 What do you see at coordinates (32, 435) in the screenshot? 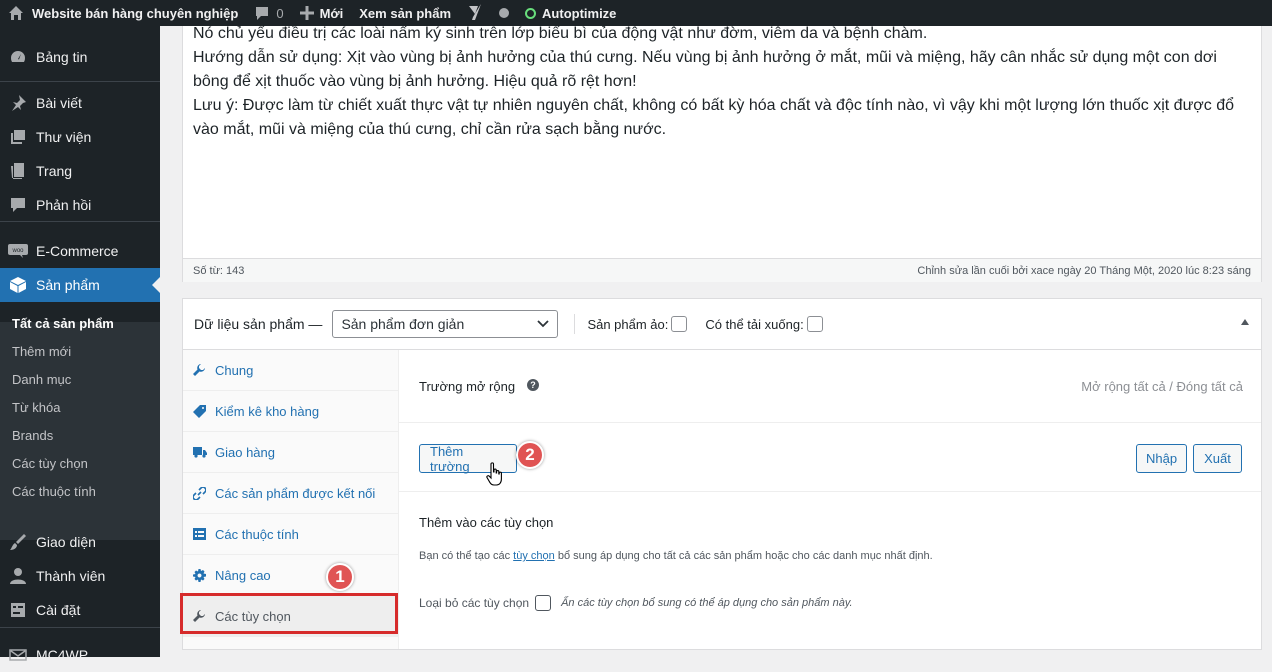
I see `submenu-brands: Brands` at bounding box center [32, 435].